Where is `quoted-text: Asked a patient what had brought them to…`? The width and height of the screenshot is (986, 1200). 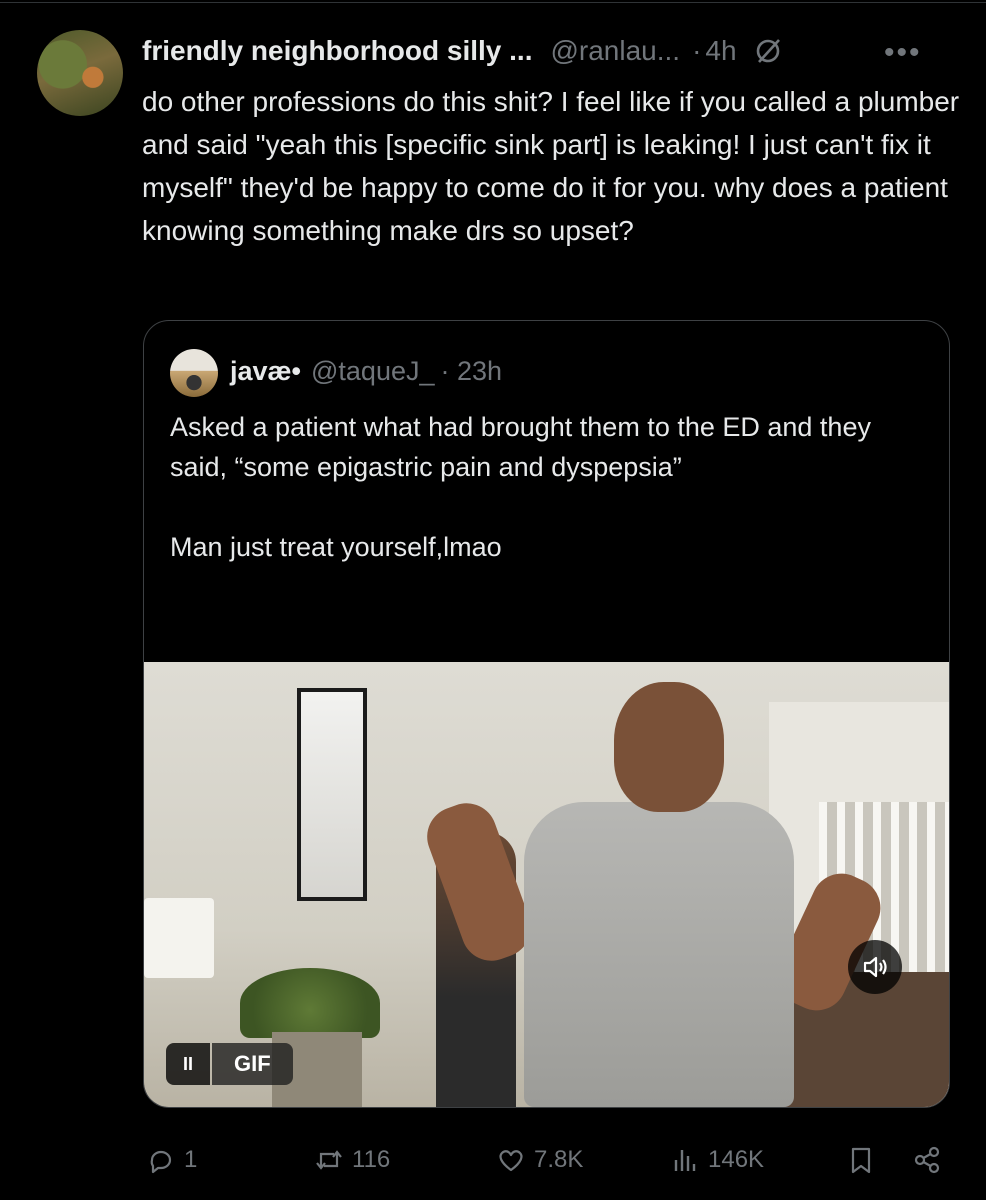 quoted-text: Asked a patient what had brought them to… is located at coordinates (520, 487).